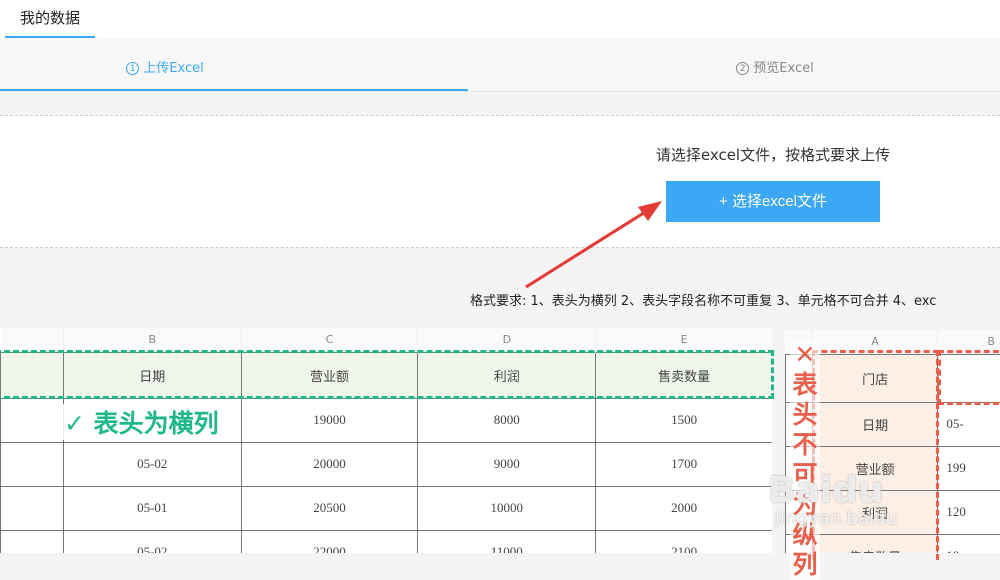 The image size is (1000, 580). Describe the element at coordinates (387, 374) in the screenshot. I see `header-row-highlight` at that location.